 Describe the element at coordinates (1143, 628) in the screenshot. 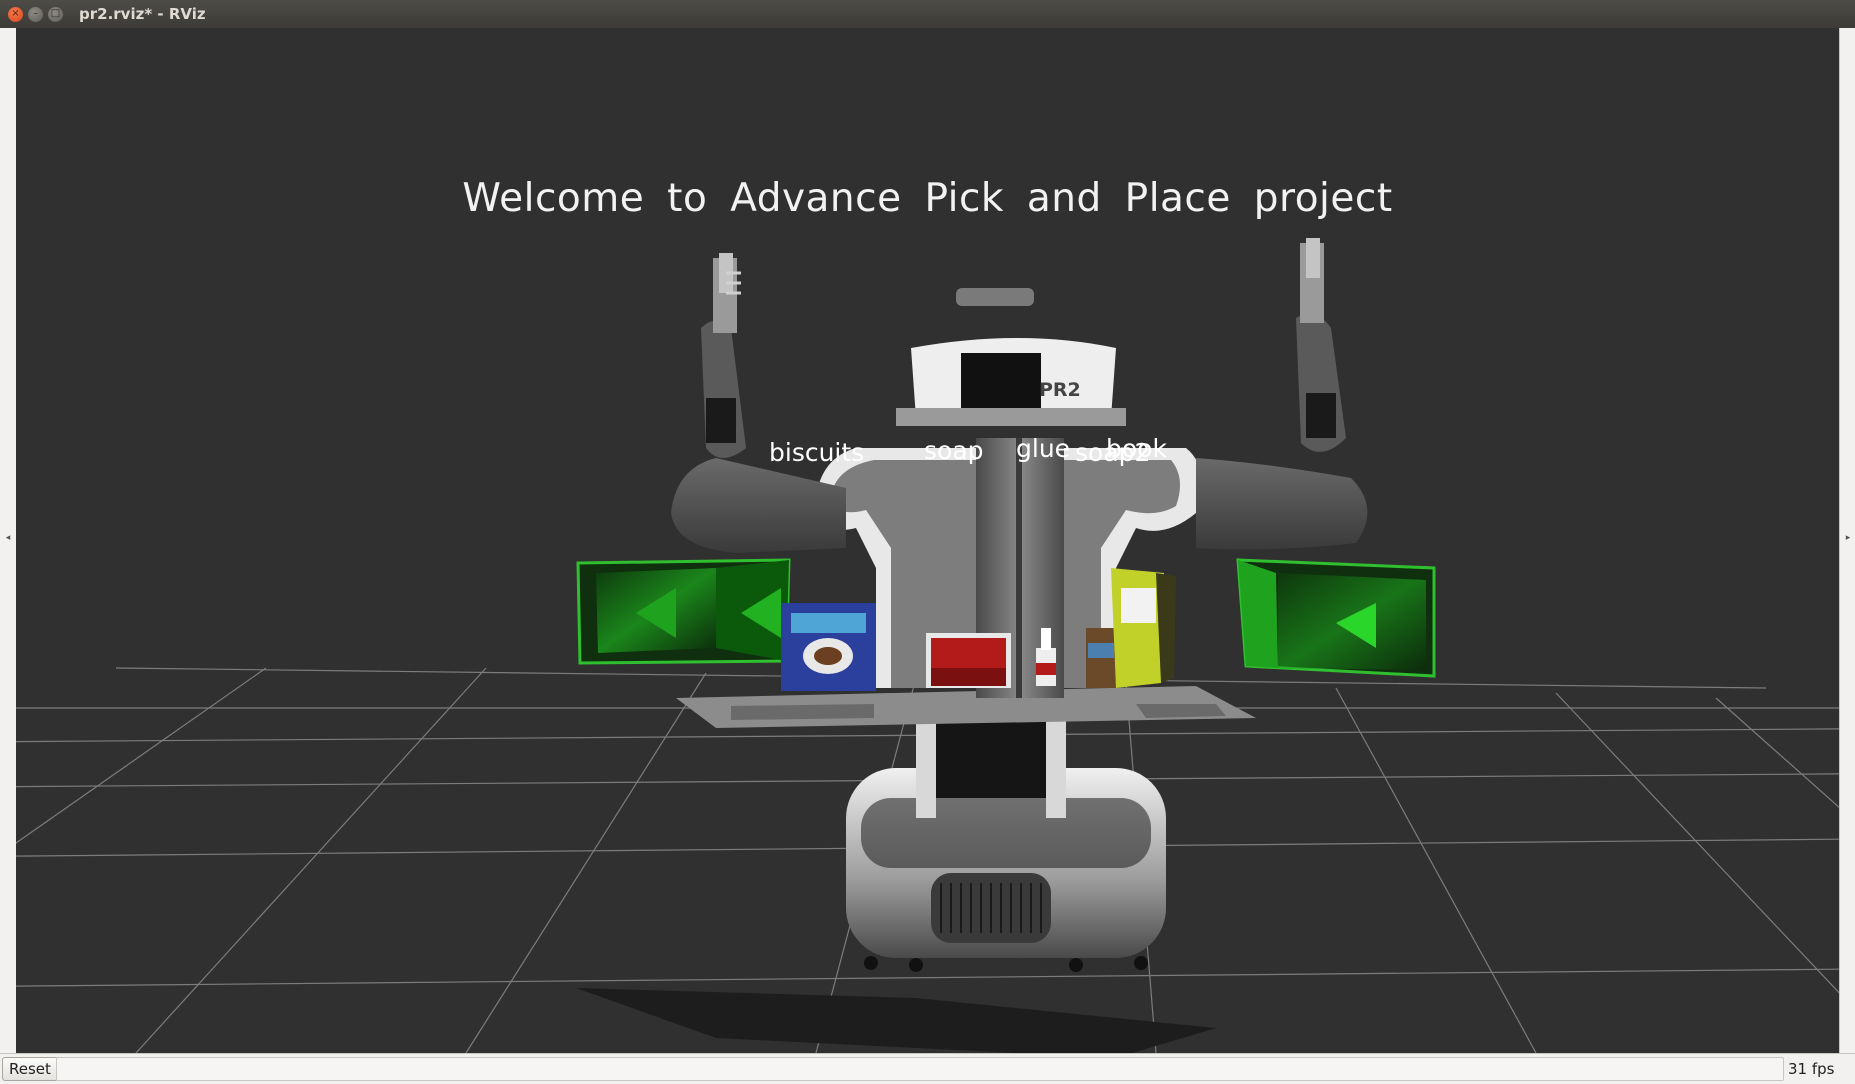

I see `object-book` at that location.